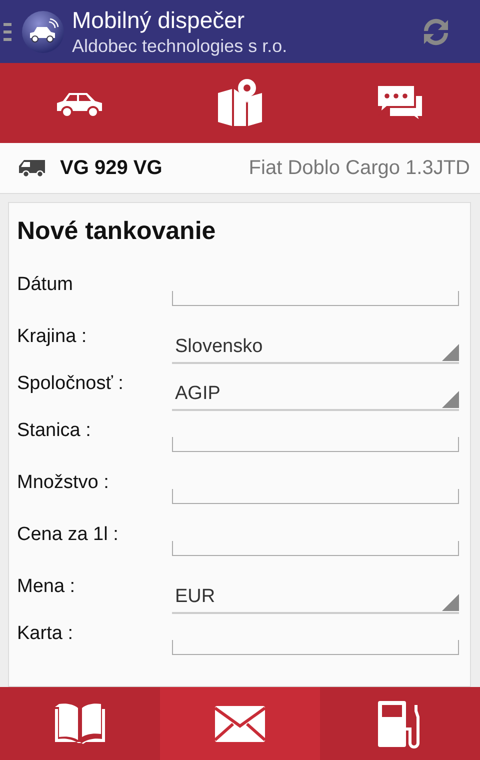  Describe the element at coordinates (80, 723) in the screenshot. I see `book-icon` at that location.